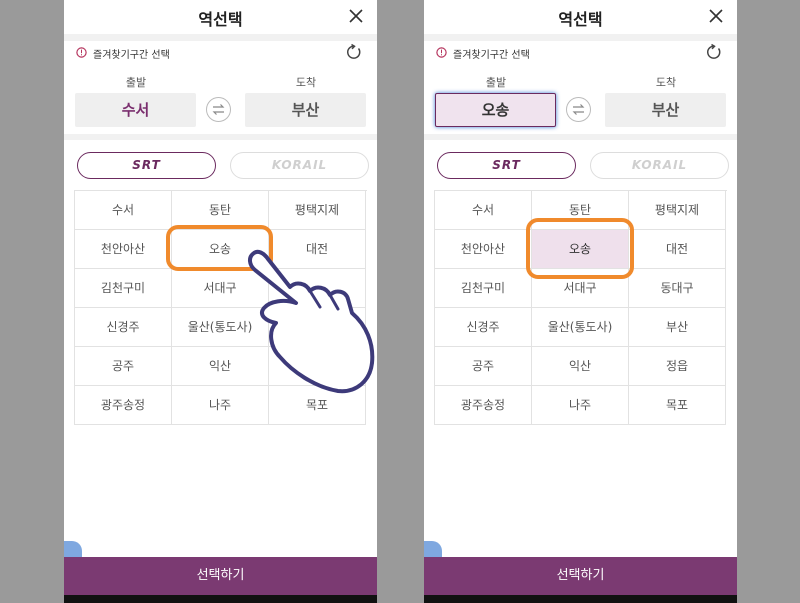  Describe the element at coordinates (580, 405) in the screenshot. I see `station-cell: 나주` at that location.